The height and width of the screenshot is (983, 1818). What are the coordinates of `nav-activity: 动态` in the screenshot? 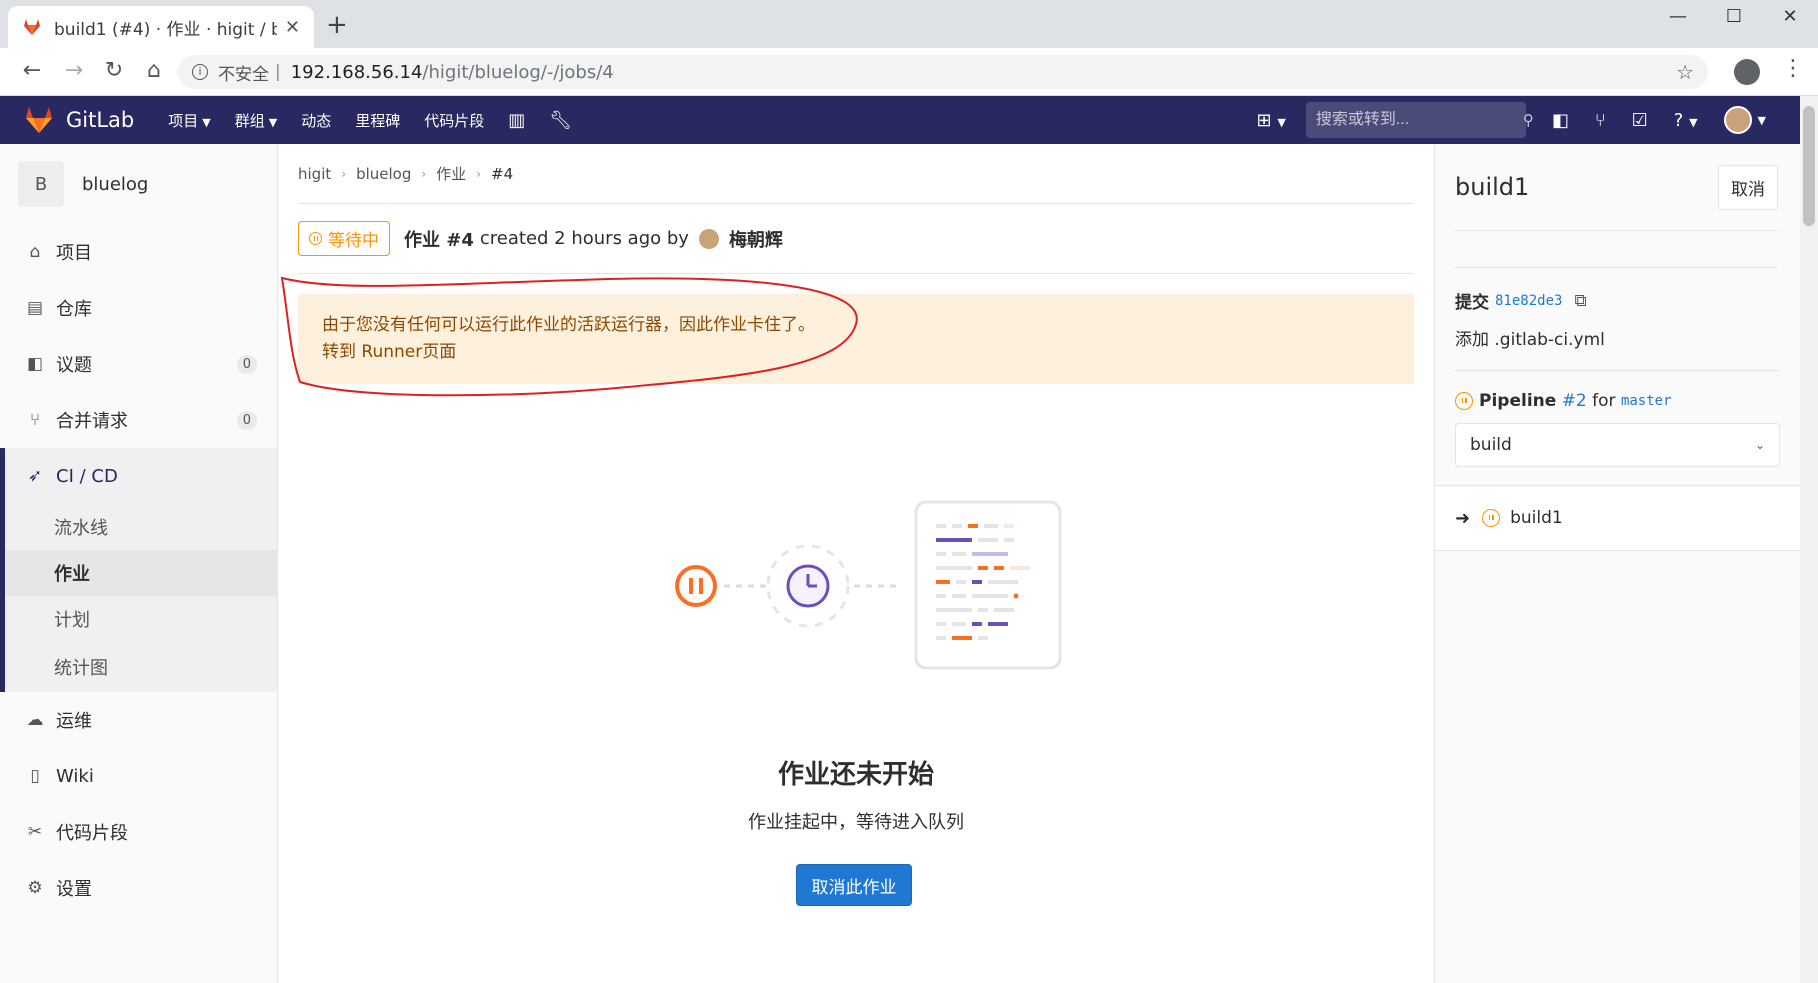 It's located at (316, 120).